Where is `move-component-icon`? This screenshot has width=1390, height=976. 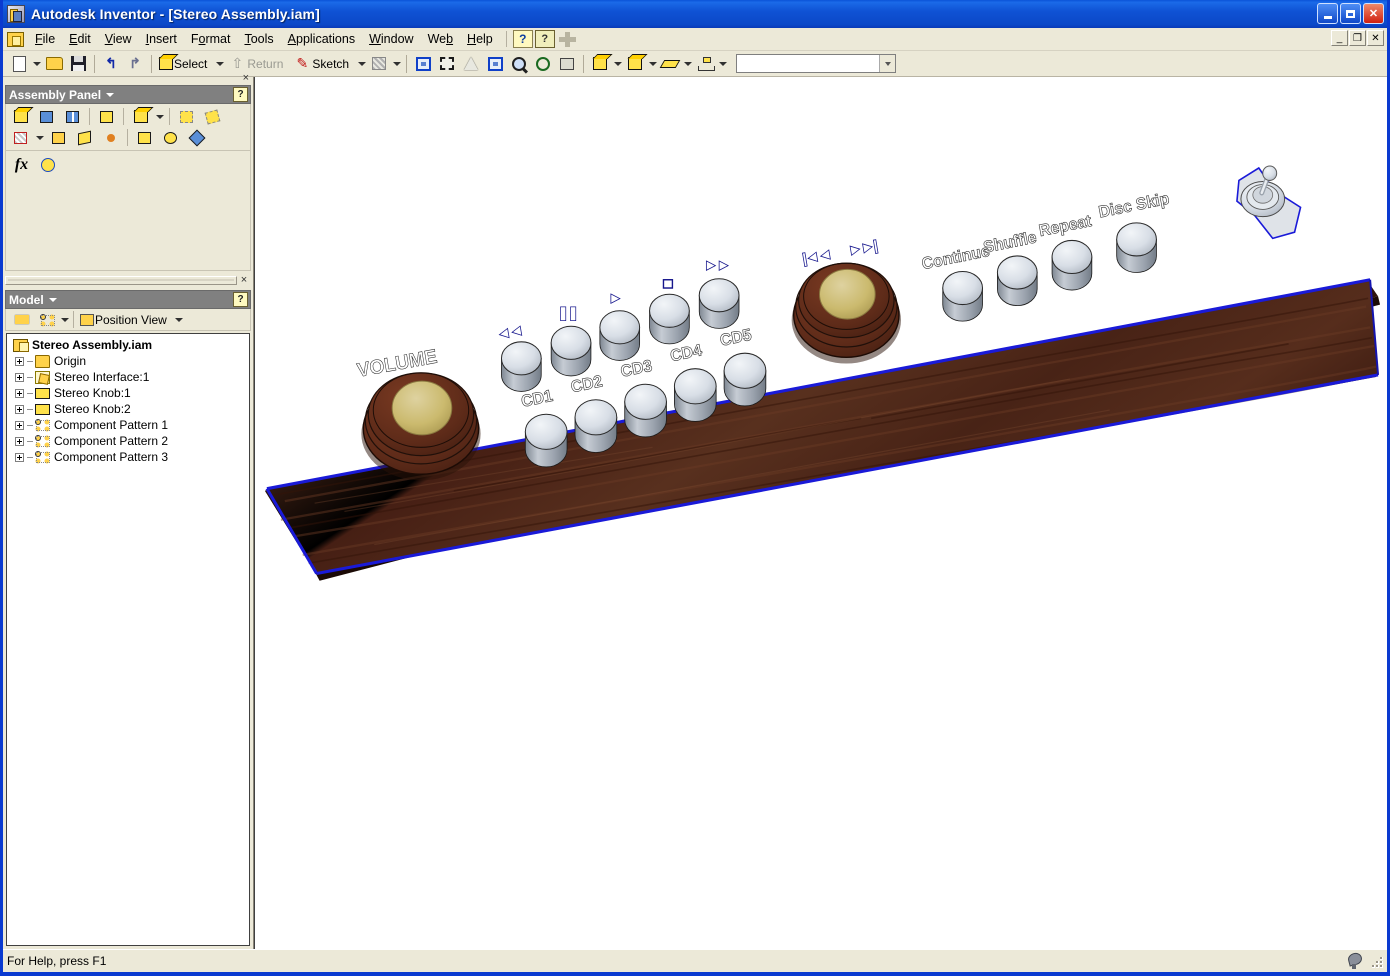 move-component-icon is located at coordinates (186, 117).